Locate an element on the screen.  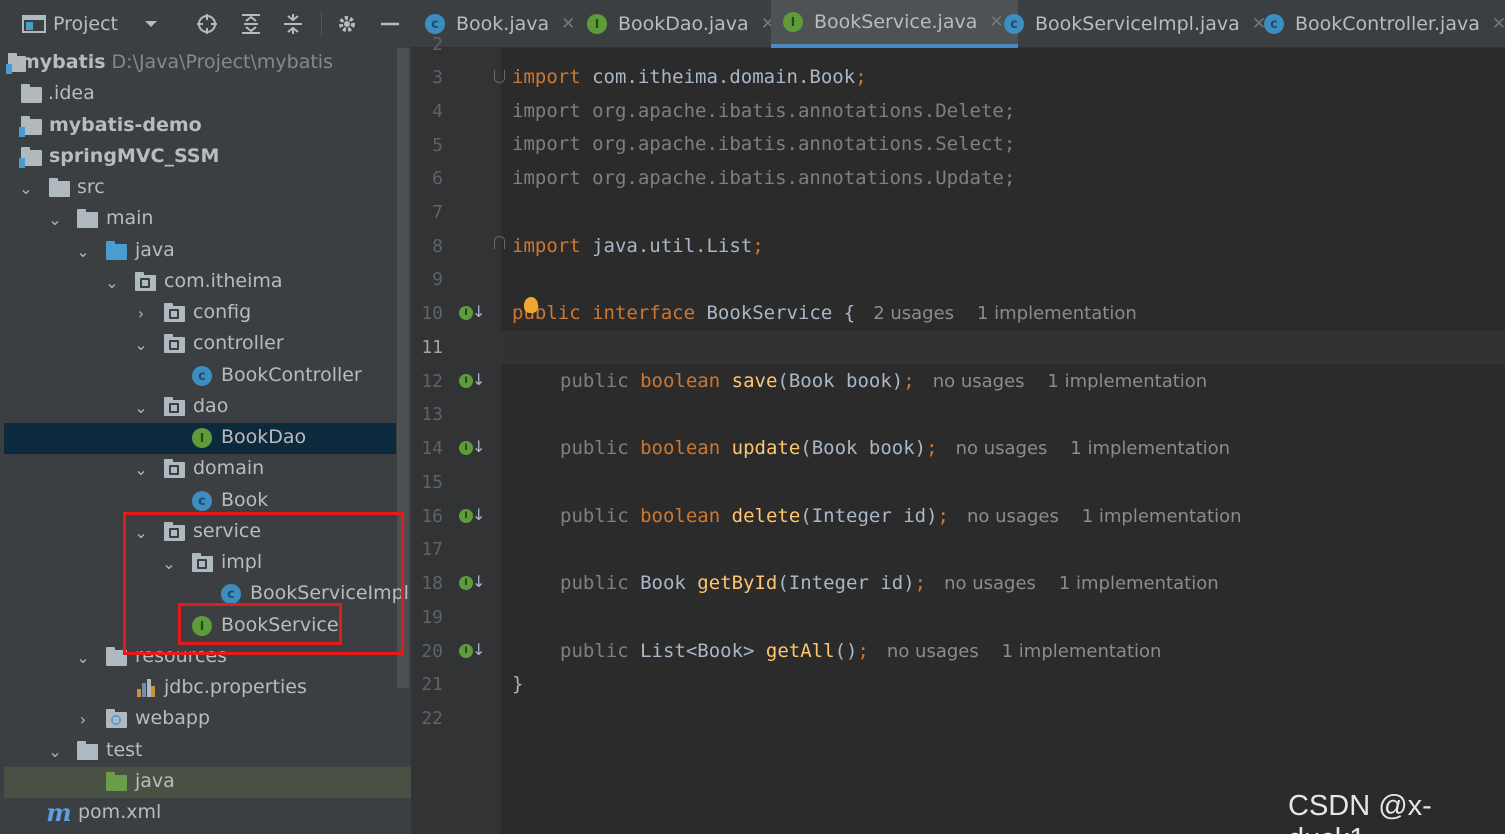
tree-item-src: ⌄ src is located at coordinates (200, 188).